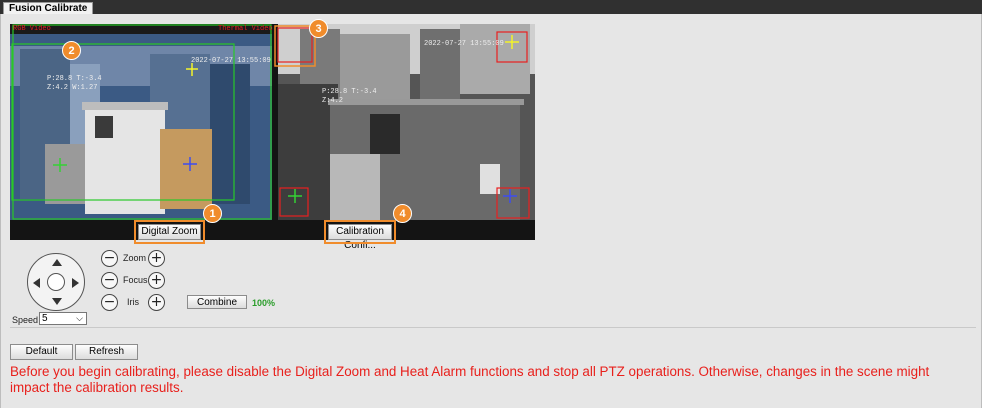  What do you see at coordinates (45, 318) in the screenshot?
I see `speed-select-value: 5` at bounding box center [45, 318].